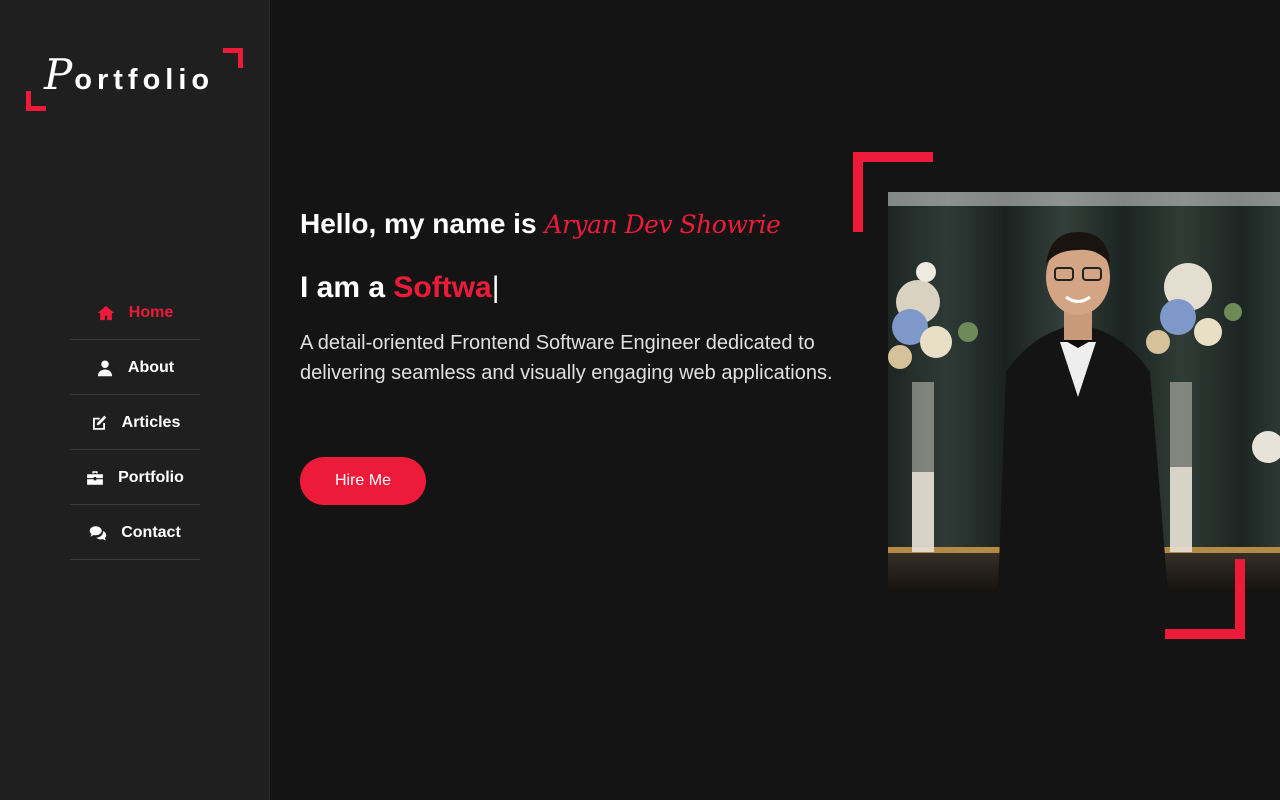 Image resolution: width=1280 pixels, height=800 pixels. Describe the element at coordinates (363, 481) in the screenshot. I see `hire-me-button: Hire Me` at that location.